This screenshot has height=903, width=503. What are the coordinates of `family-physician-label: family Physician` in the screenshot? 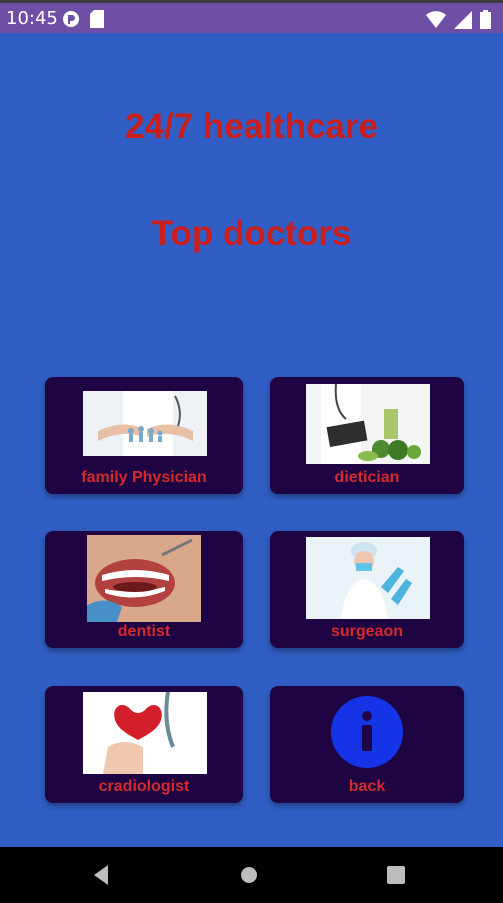 It's located at (144, 477).